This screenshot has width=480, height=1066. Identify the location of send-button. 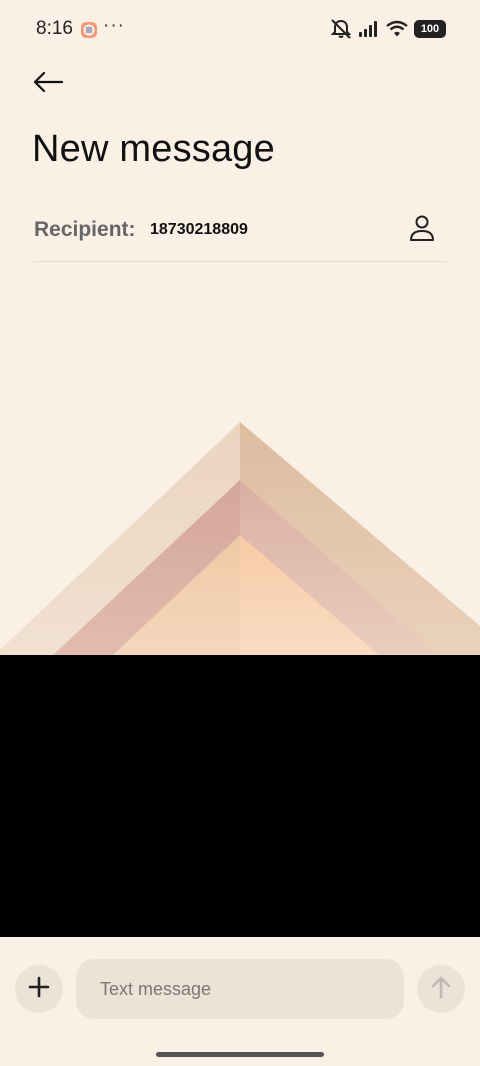
(441, 989).